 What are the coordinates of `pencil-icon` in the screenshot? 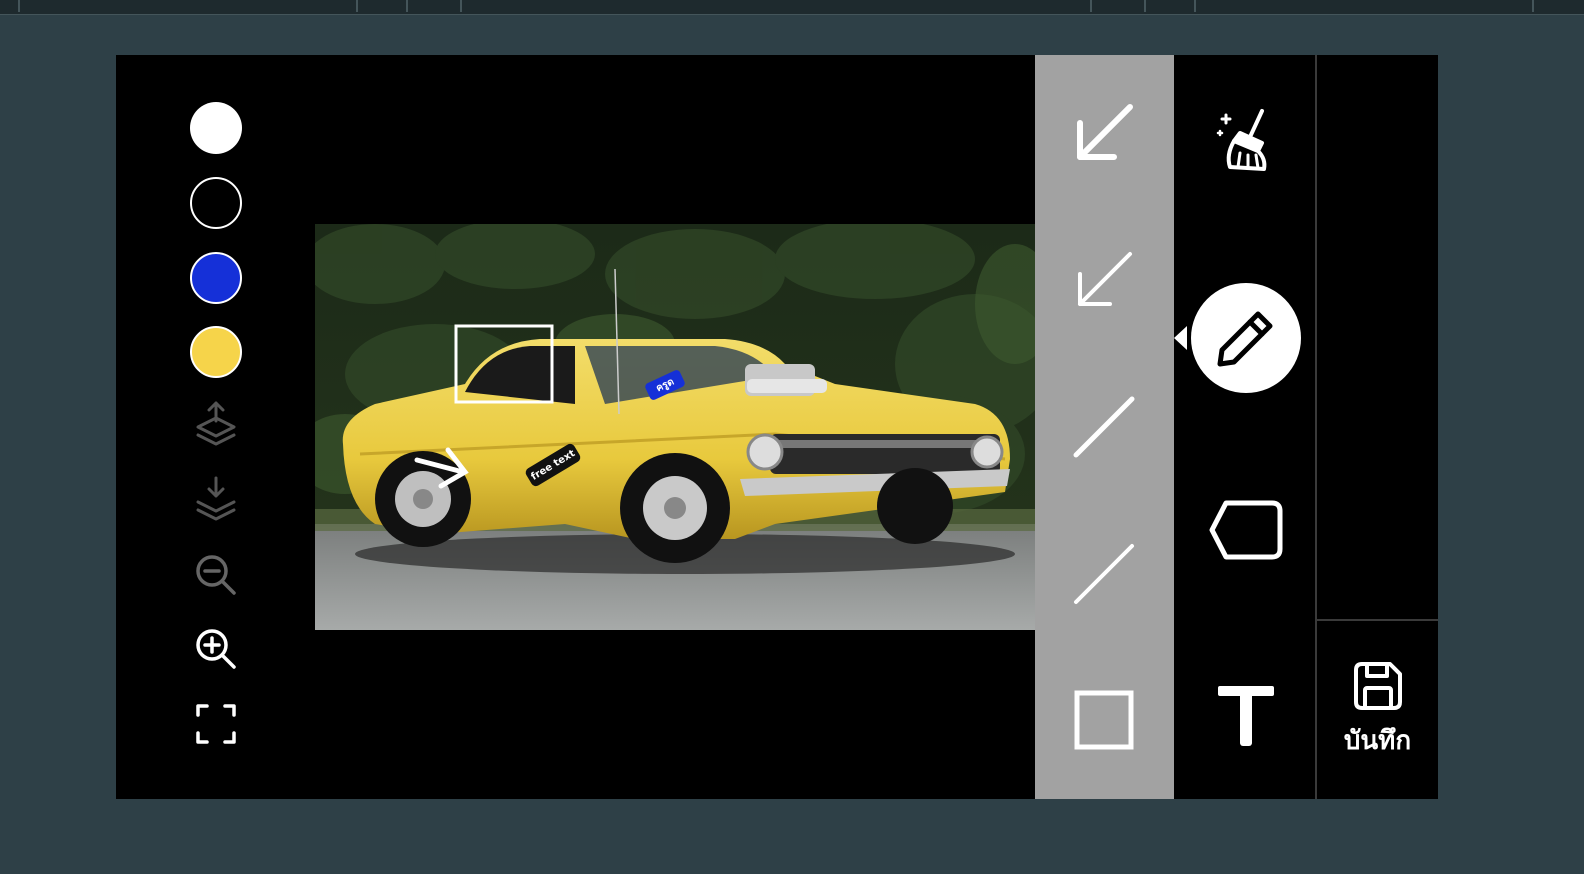 It's located at (1245, 339).